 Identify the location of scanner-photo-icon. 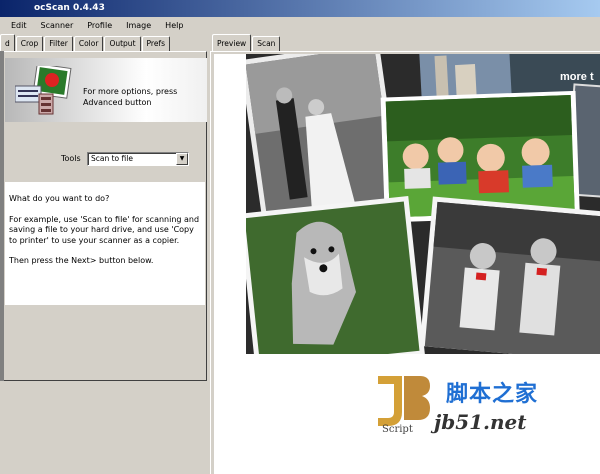
(43, 90).